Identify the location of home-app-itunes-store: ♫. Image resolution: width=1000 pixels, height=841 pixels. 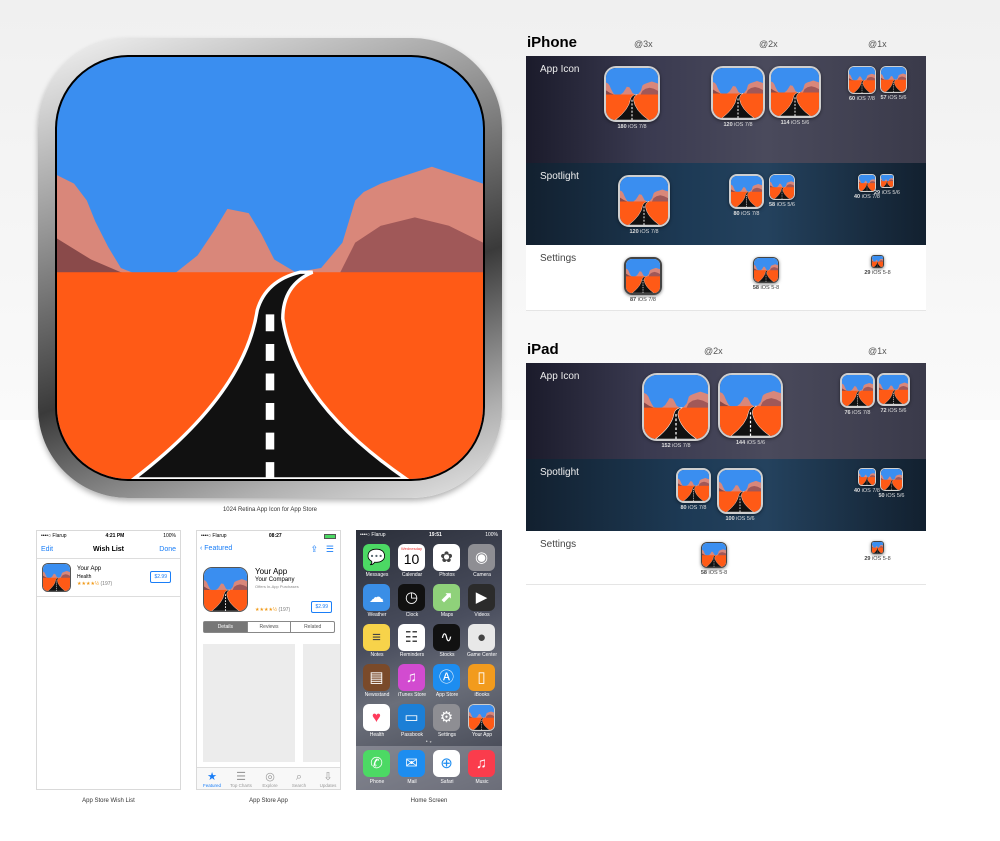
(411, 677).